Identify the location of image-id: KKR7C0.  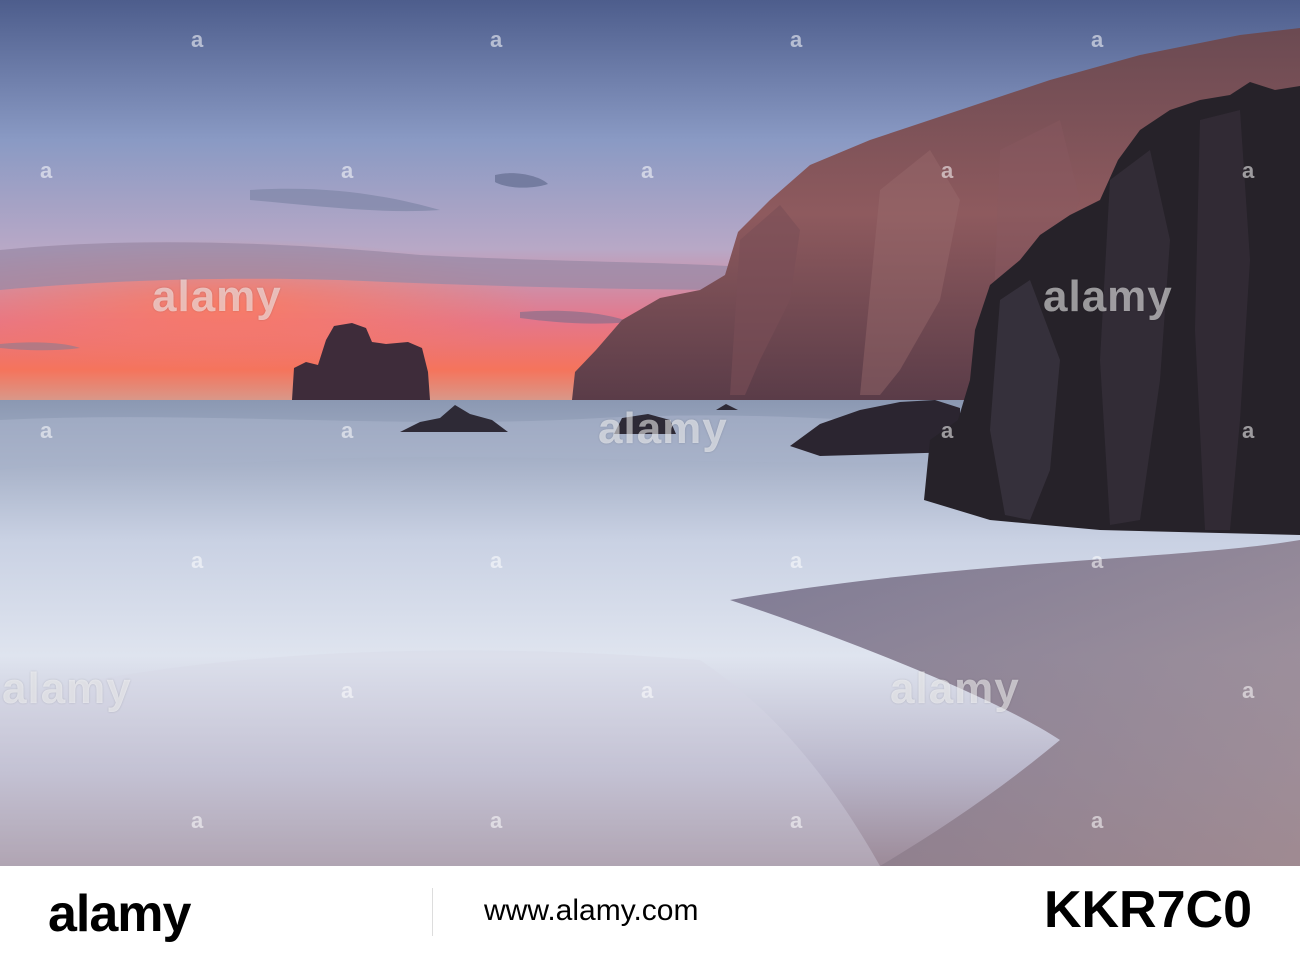
(1147, 910).